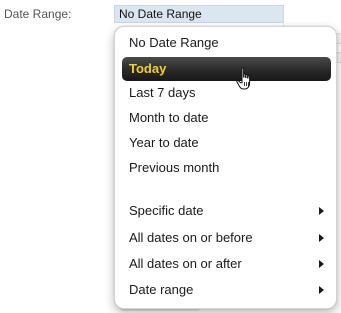  Describe the element at coordinates (226, 93) in the screenshot. I see `menu-item-last-7-days: Last 7 days` at that location.